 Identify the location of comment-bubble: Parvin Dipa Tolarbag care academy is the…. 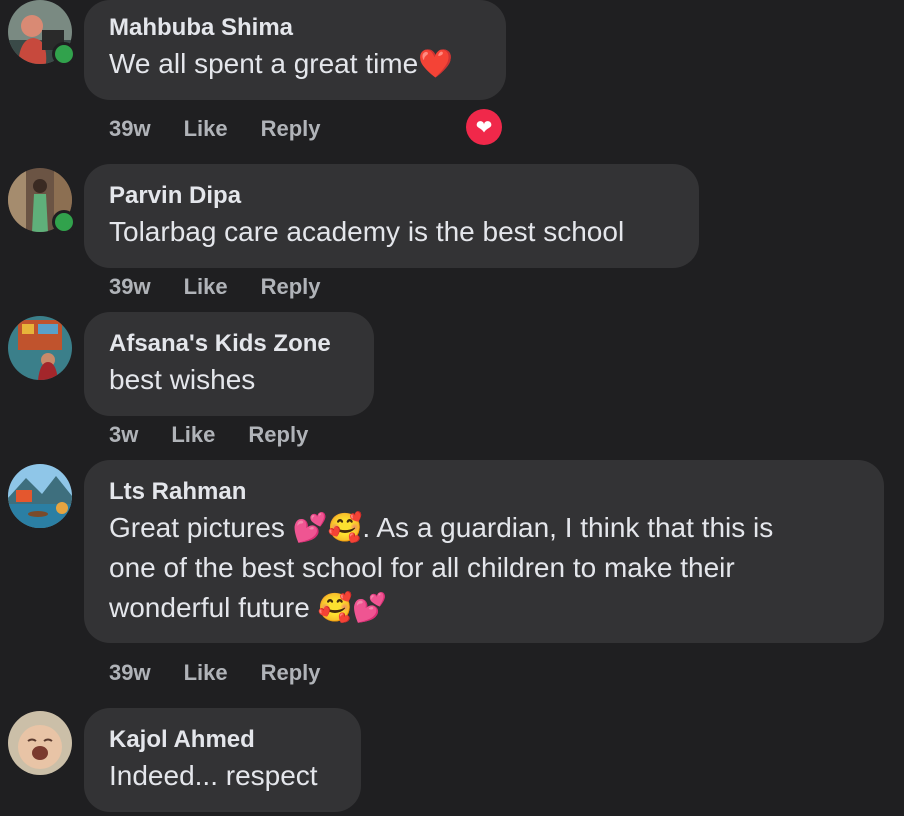
(391, 216).